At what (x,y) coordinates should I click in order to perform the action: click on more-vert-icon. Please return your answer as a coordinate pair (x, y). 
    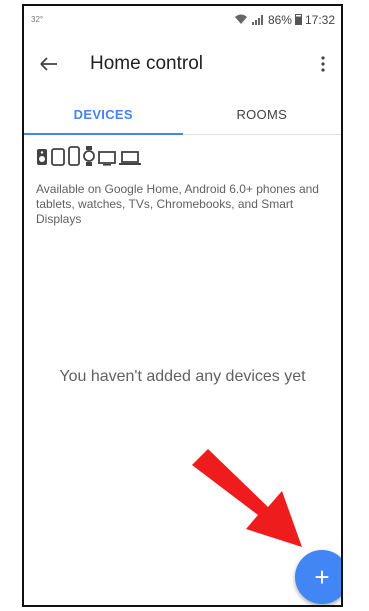
    Looking at the image, I should click on (323, 64).